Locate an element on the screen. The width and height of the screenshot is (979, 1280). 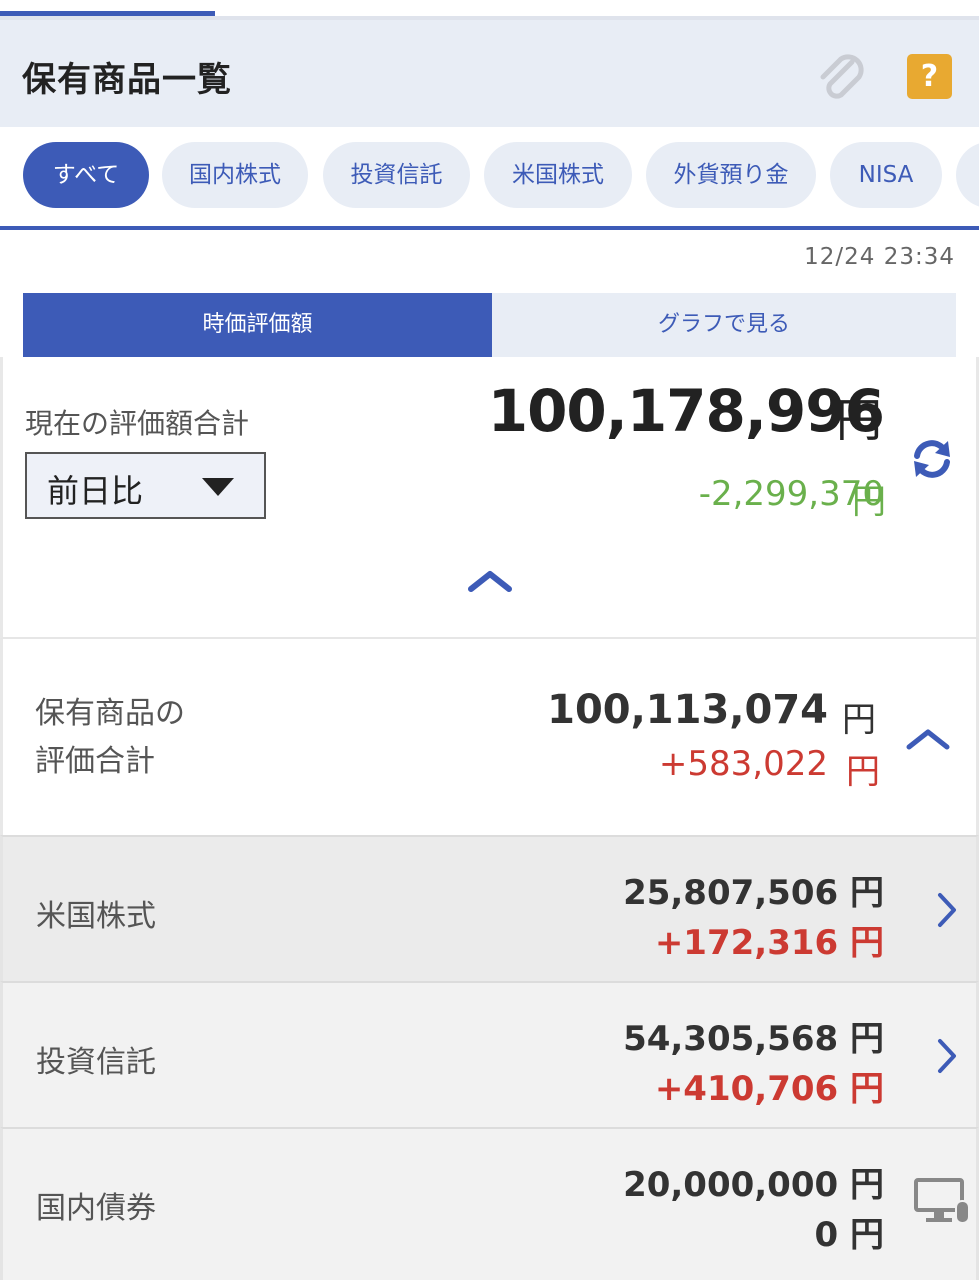
loading-progress is located at coordinates (107, 13).